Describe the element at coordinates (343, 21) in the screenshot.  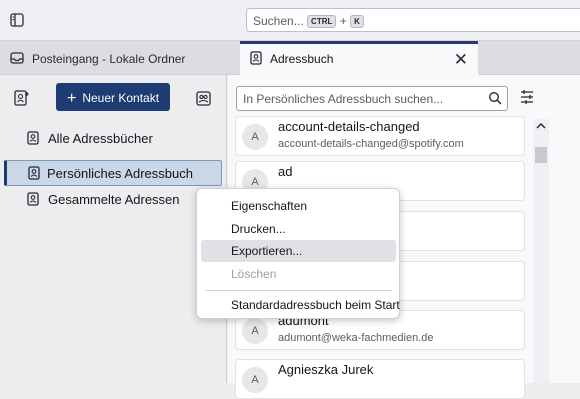
I see `shortcut-plus: +` at that location.